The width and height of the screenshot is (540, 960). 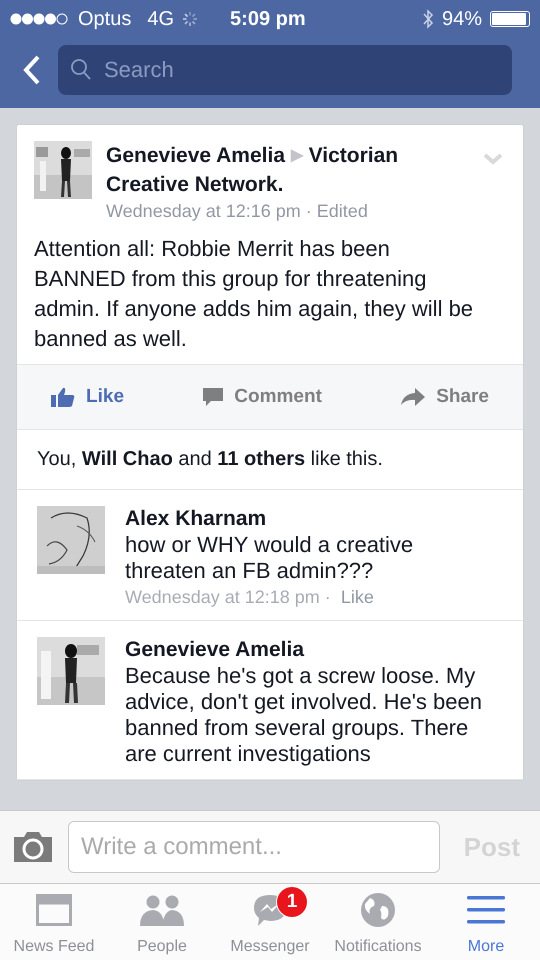 What do you see at coordinates (378, 910) in the screenshot?
I see `globe-icon` at bounding box center [378, 910].